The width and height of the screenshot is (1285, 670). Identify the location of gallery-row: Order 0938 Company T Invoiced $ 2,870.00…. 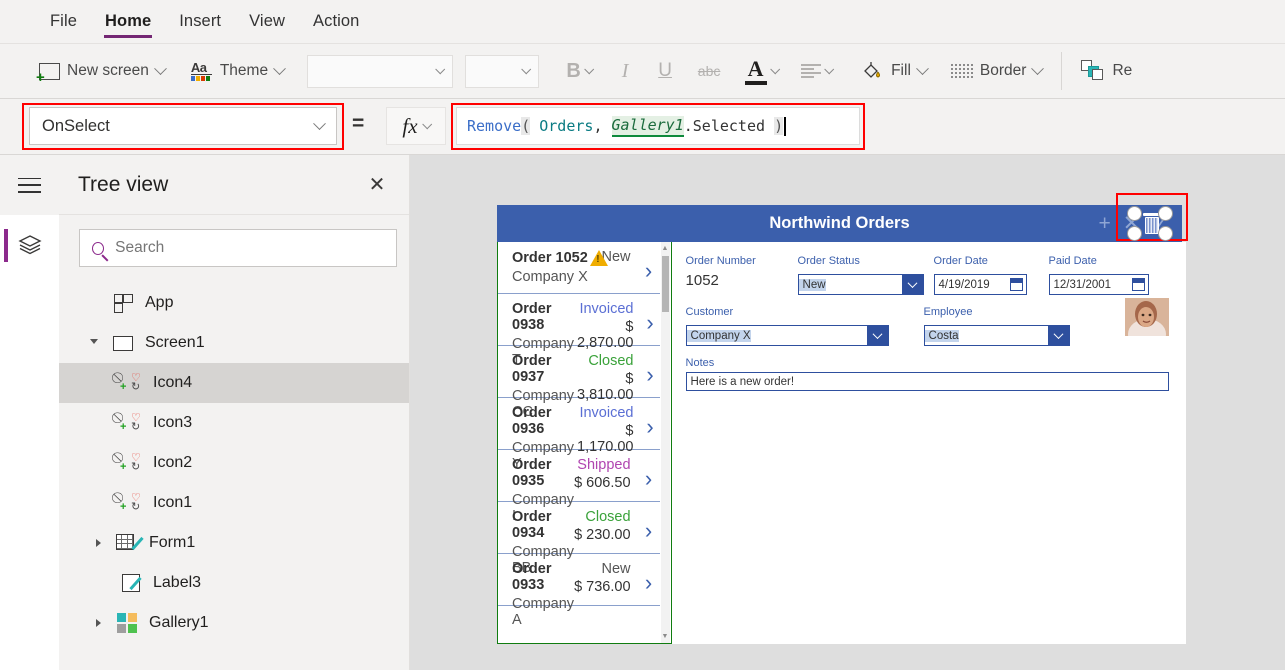
(579, 331).